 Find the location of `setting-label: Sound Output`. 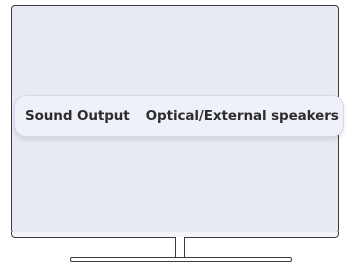

setting-label: Sound Output is located at coordinates (77, 116).